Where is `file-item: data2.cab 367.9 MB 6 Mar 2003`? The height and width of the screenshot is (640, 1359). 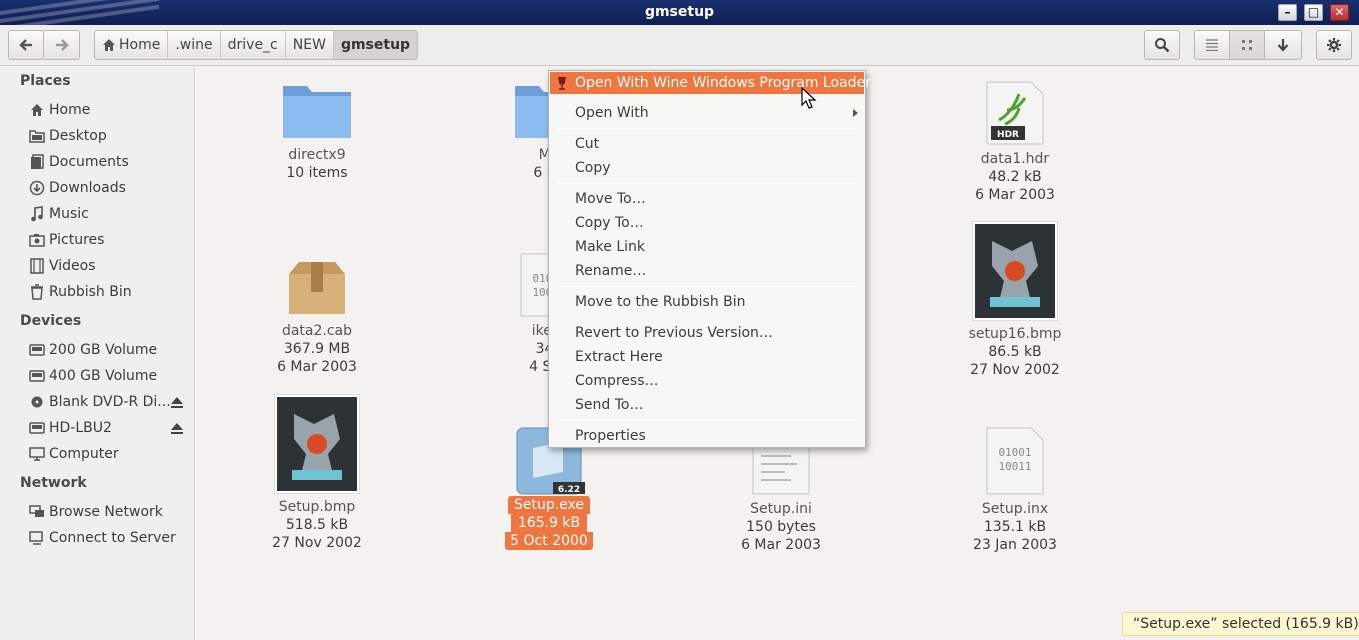 file-item: data2.cab 367.9 MB 6 Mar 2003 is located at coordinates (317, 318).